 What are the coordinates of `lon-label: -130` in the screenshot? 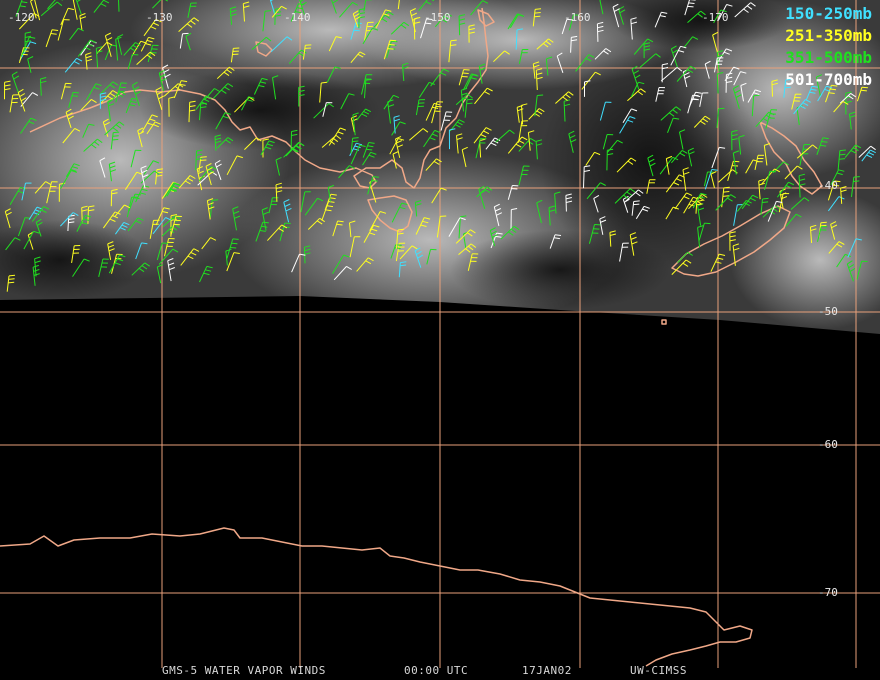 It's located at (159, 17).